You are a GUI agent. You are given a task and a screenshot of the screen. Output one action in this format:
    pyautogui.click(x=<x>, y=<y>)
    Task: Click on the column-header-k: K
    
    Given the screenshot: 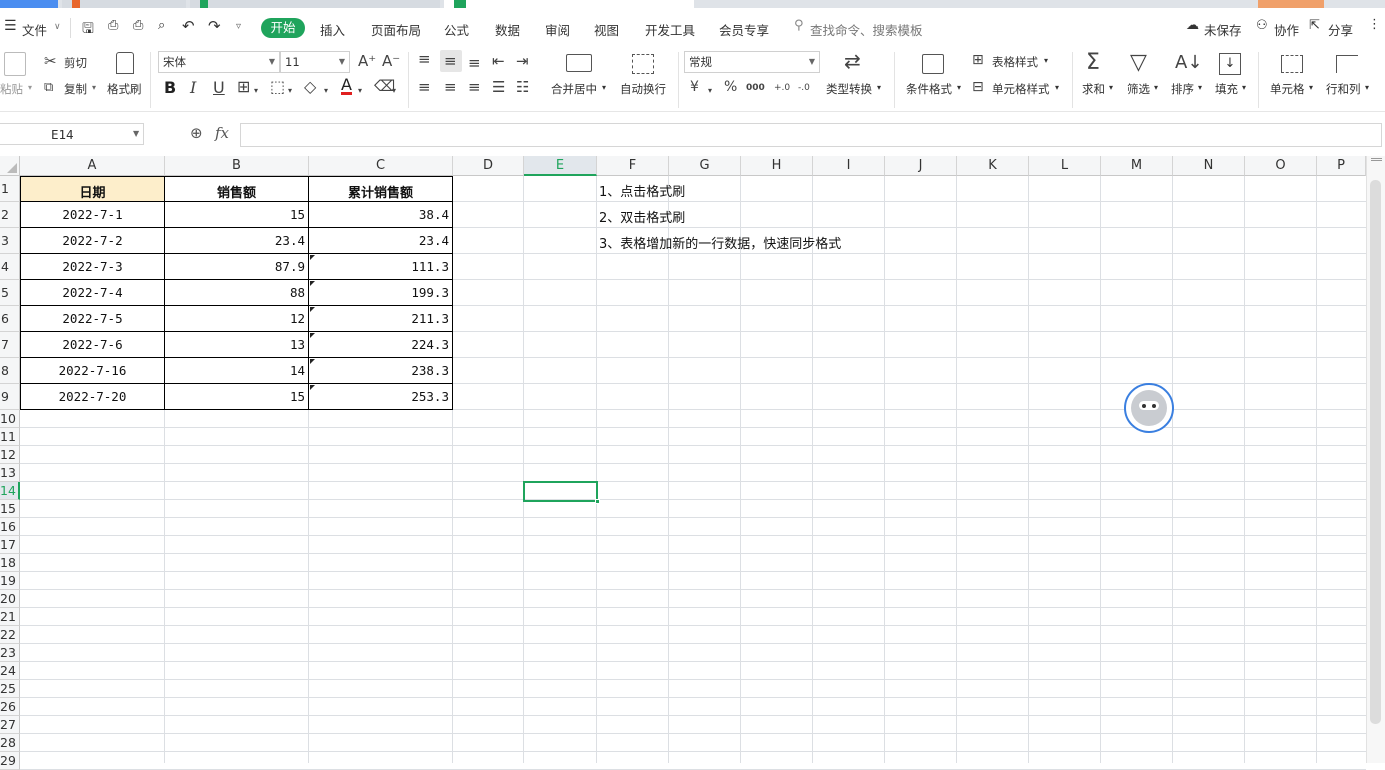 What is the action you would take?
    pyautogui.click(x=993, y=166)
    